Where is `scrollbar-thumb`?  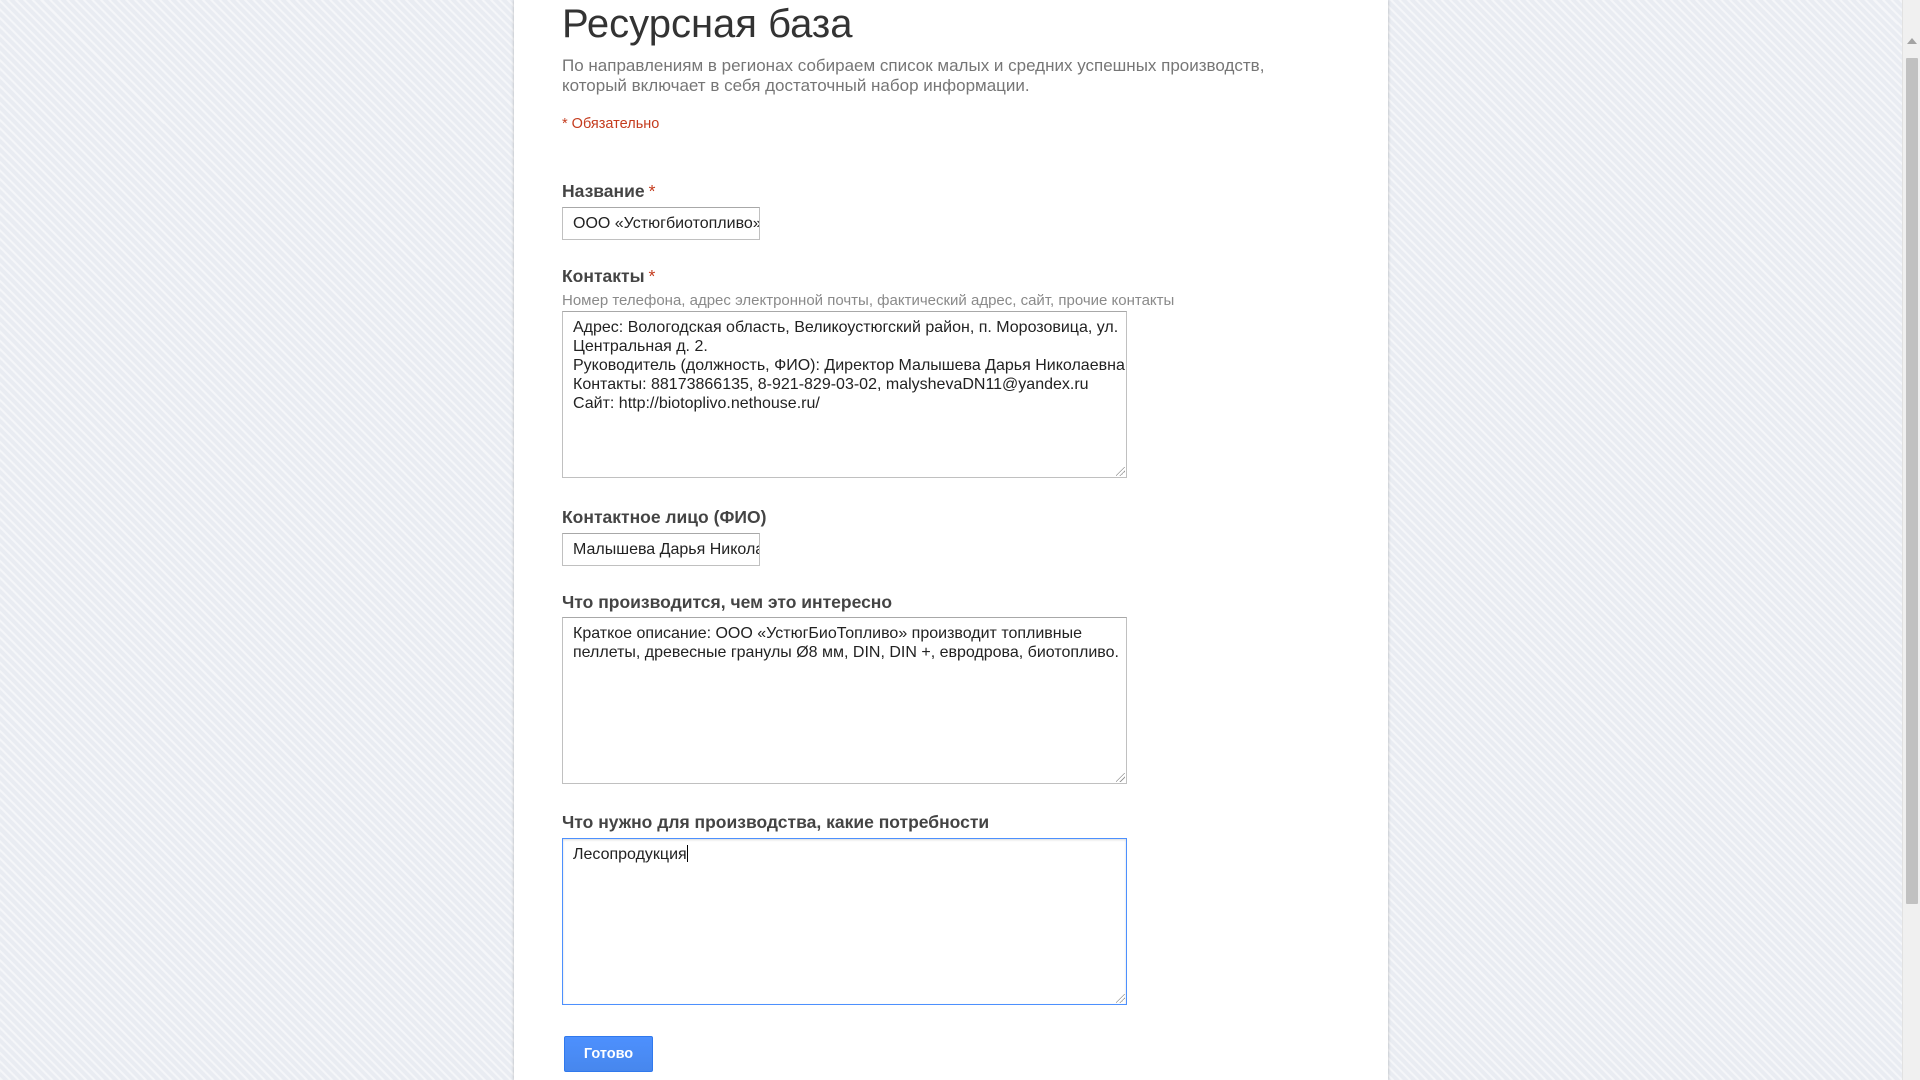 scrollbar-thumb is located at coordinates (1912, 481).